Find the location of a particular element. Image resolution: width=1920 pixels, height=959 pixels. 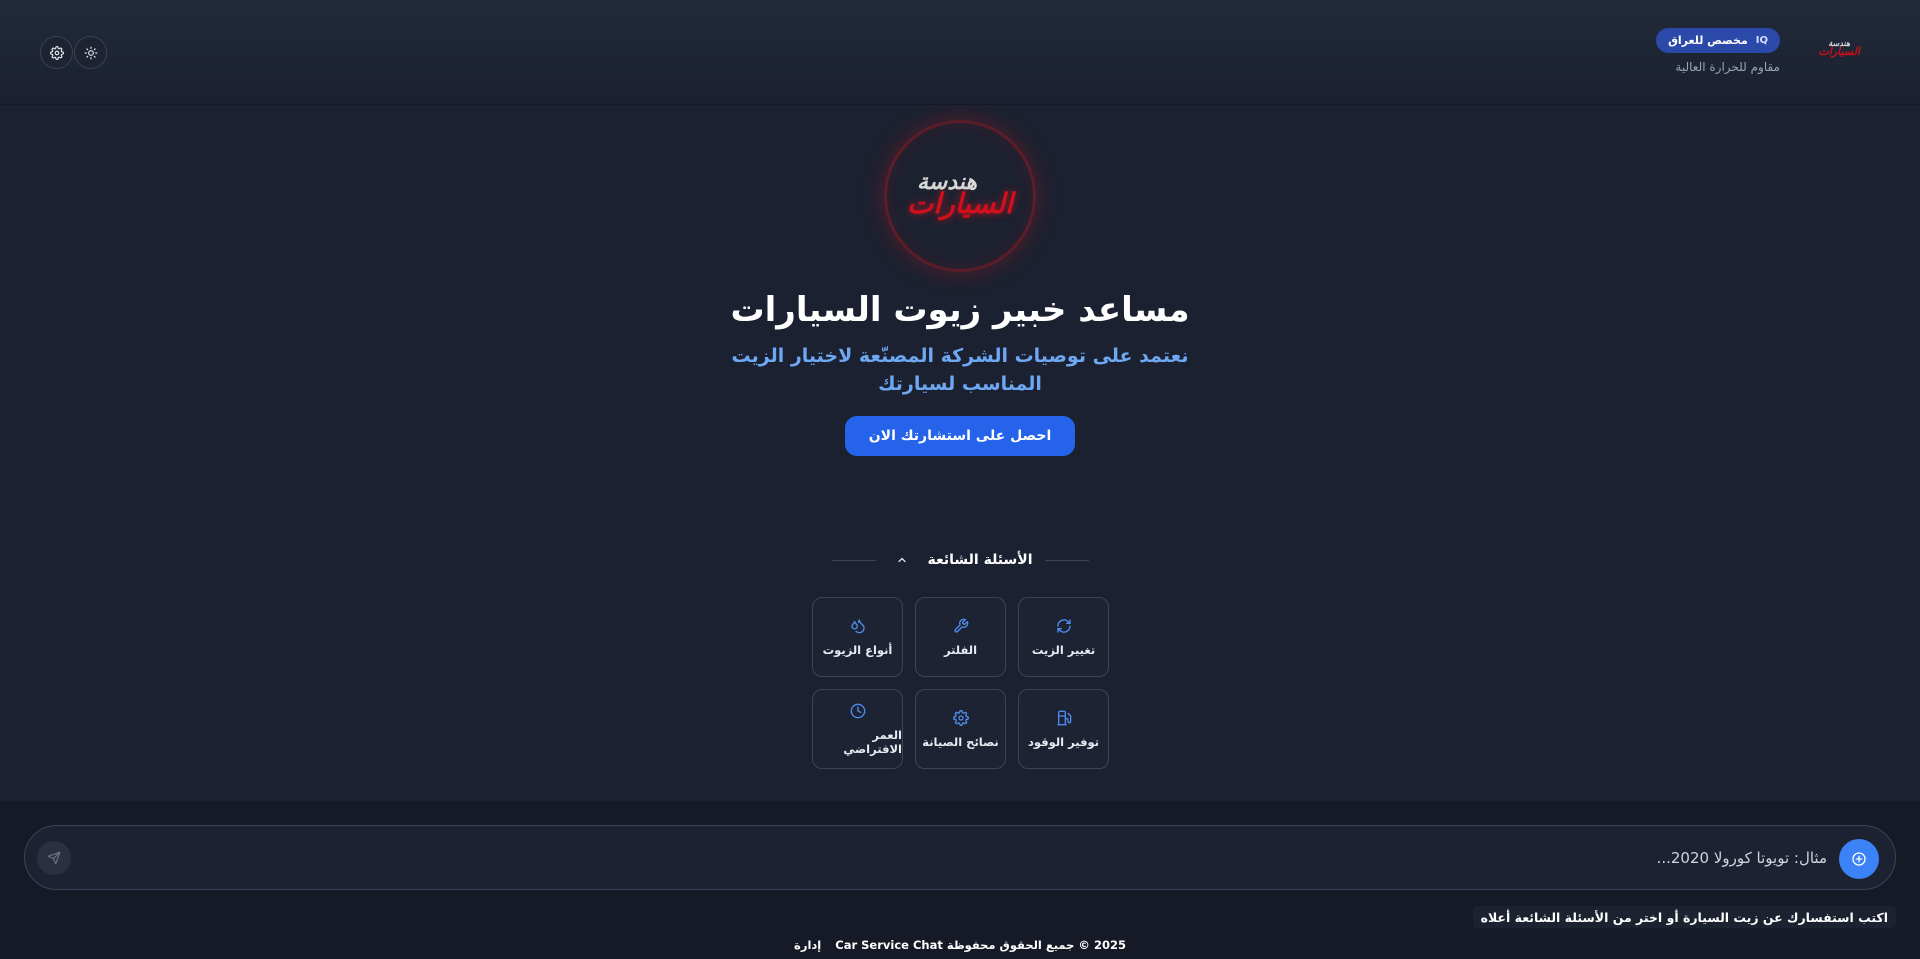

faq-card-oil-types: أنواع الزيوت is located at coordinates (857, 637).